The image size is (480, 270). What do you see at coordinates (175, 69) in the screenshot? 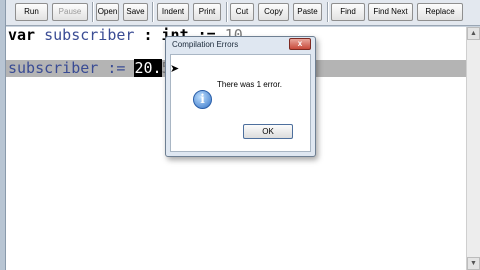
I see `mouse-pointer-icon: ➤` at bounding box center [175, 69].